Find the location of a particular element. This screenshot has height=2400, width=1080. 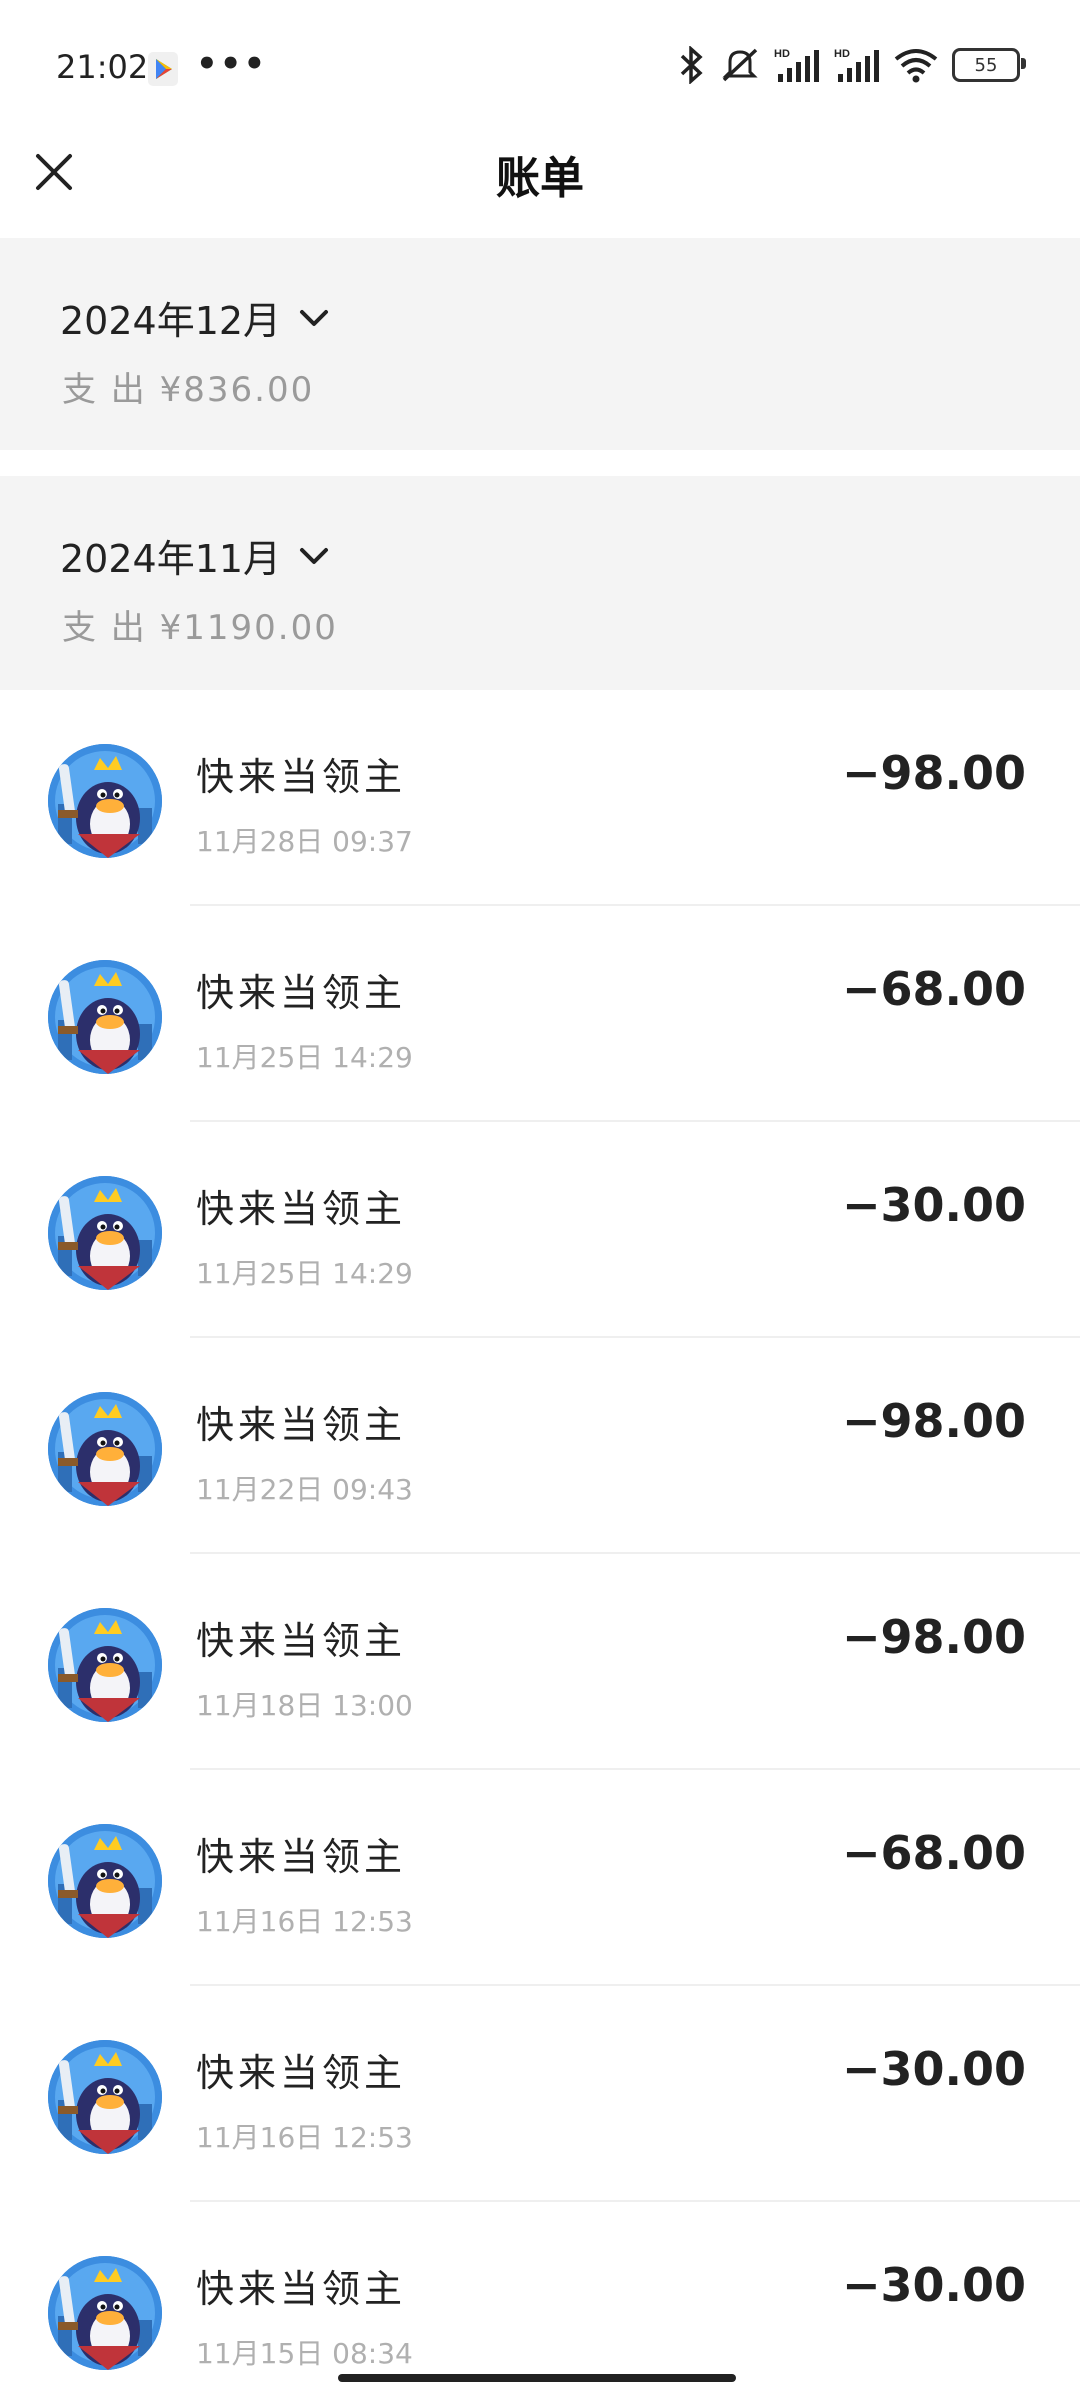

month-section-dec: 2024年12月 支 出 ¥836.00 is located at coordinates (540, 344).